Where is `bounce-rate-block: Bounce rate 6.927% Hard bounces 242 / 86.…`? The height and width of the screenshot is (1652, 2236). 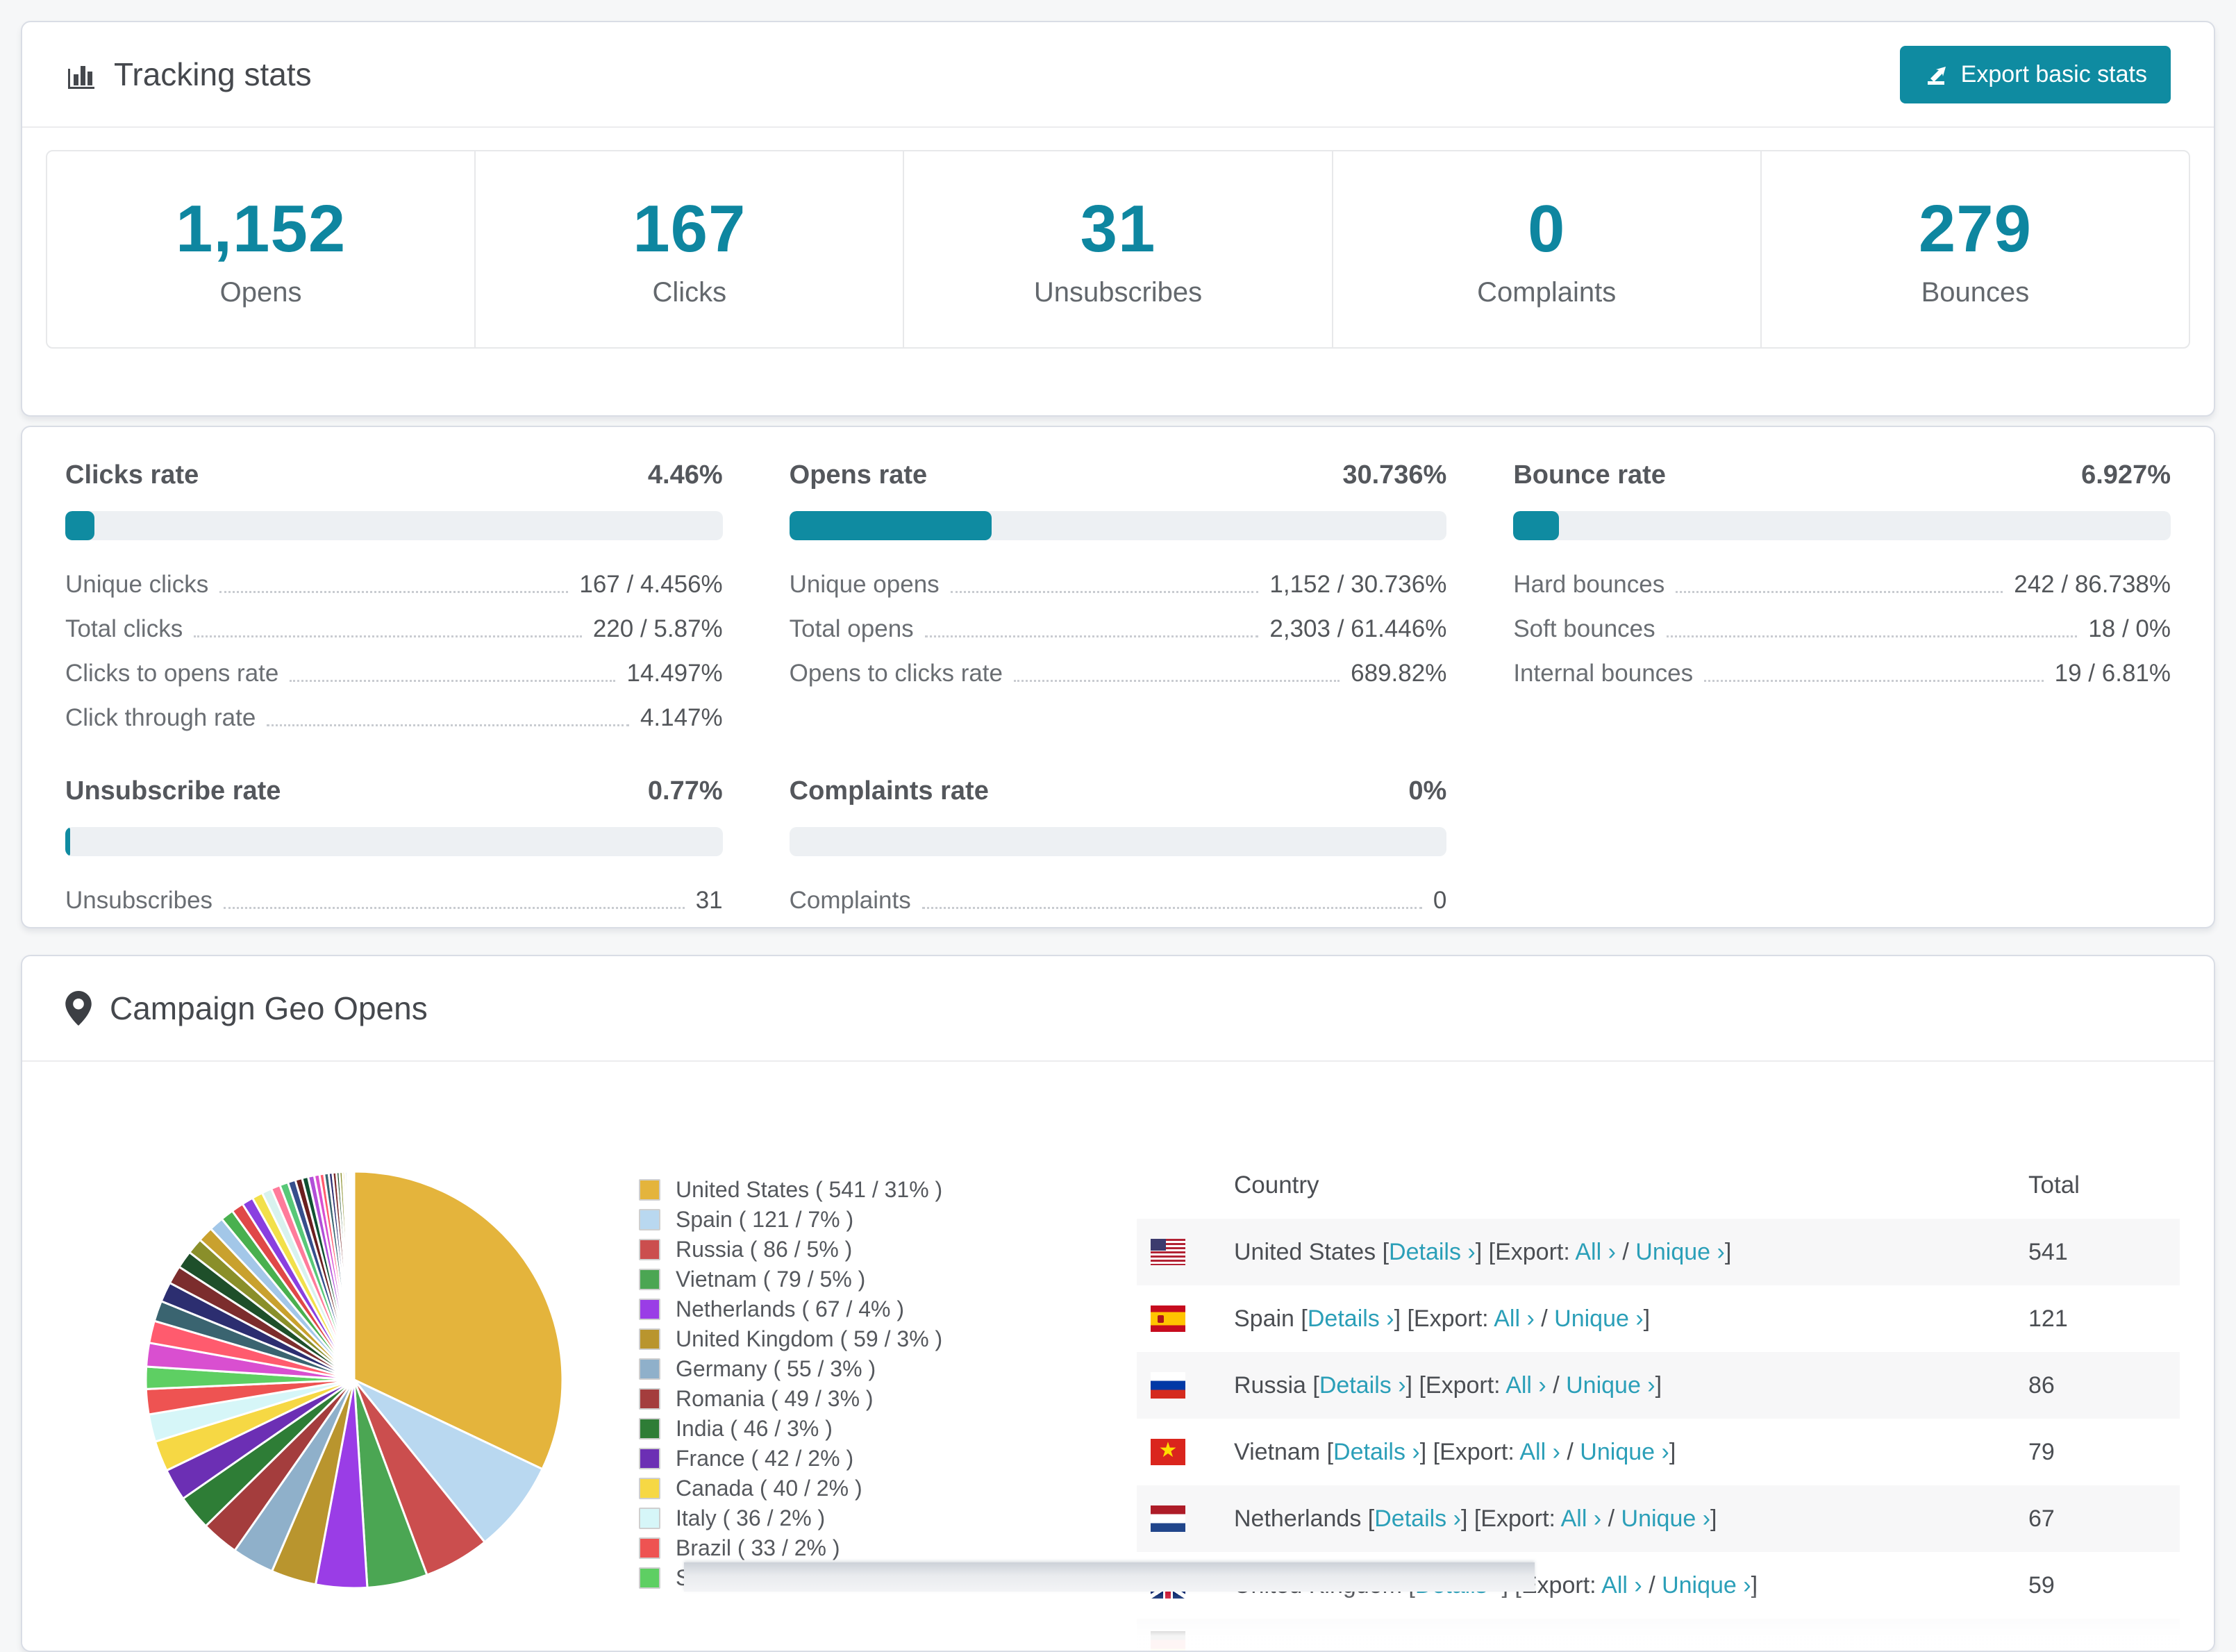
bounce-rate-block: Bounce rate 6.927% Hard bounces 242 / 86.… is located at coordinates (1842, 573).